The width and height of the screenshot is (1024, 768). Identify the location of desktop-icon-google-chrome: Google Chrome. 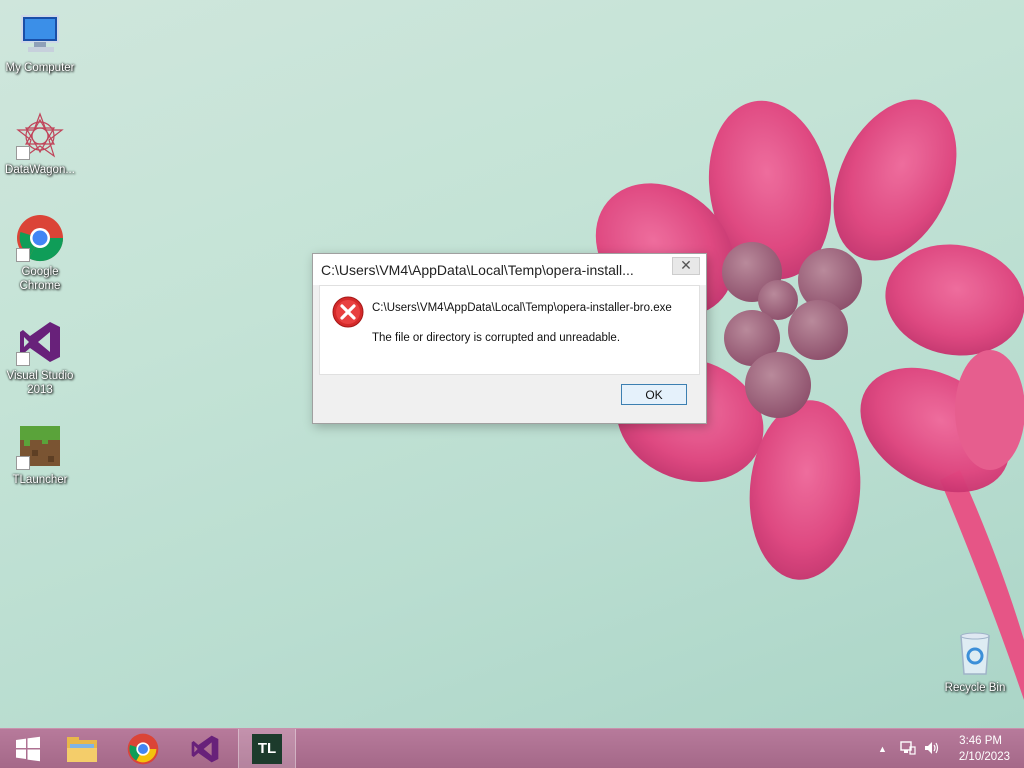
(40, 253).